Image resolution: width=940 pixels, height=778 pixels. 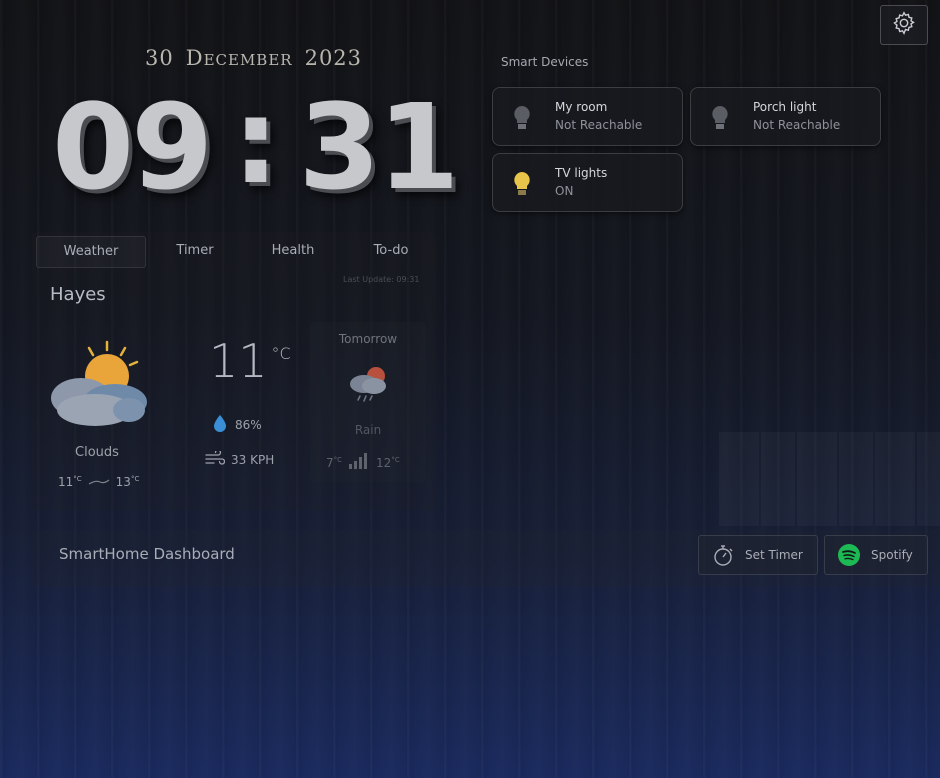 What do you see at coordinates (785, 107) in the screenshot?
I see `device-name: Porch light` at bounding box center [785, 107].